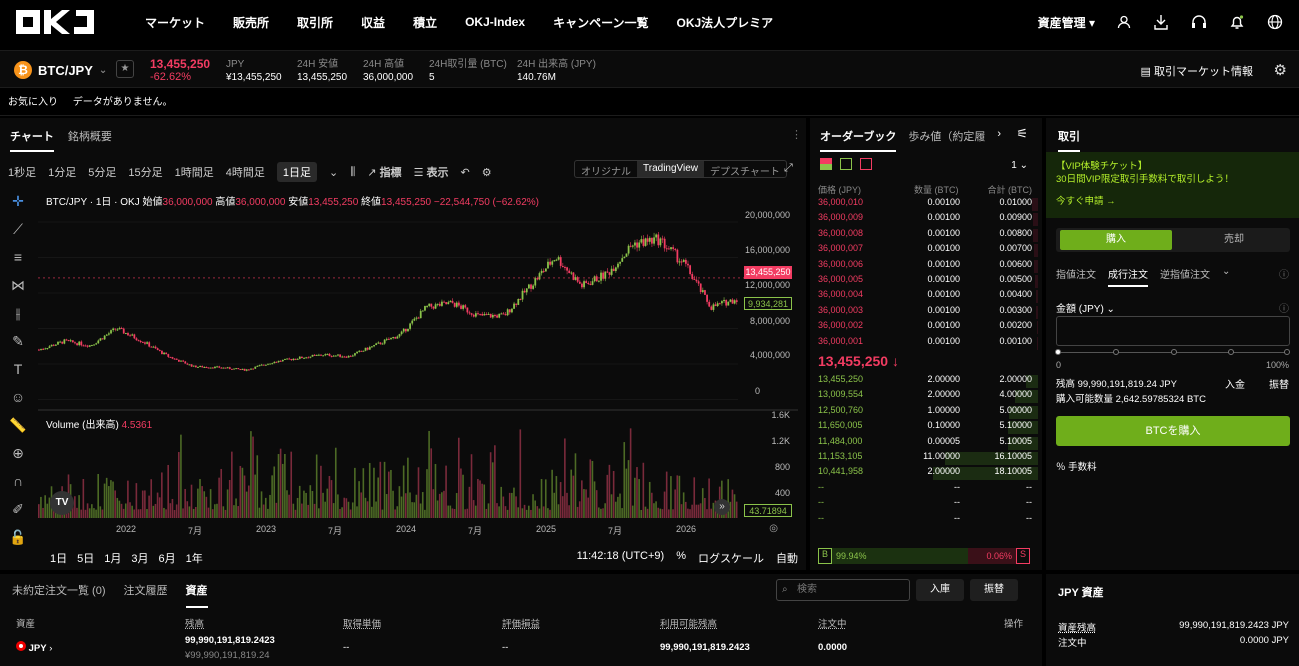 This screenshot has height=666, width=1299. What do you see at coordinates (1197, 71) in the screenshot?
I see `market-info-link: ▤ 取引マーケット情報` at bounding box center [1197, 71].